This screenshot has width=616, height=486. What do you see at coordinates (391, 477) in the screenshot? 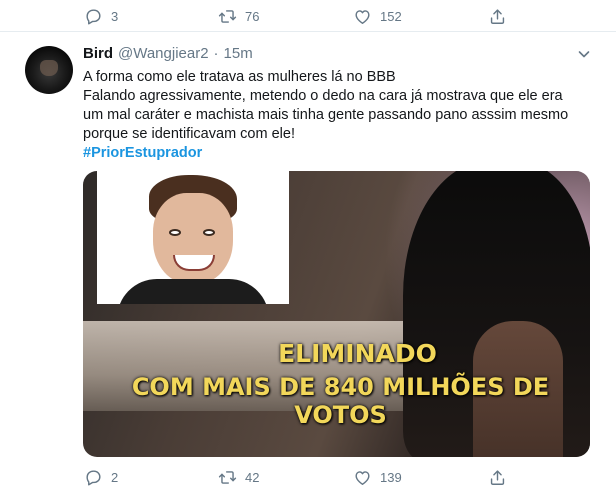
I see `like-count: 139` at bounding box center [391, 477].